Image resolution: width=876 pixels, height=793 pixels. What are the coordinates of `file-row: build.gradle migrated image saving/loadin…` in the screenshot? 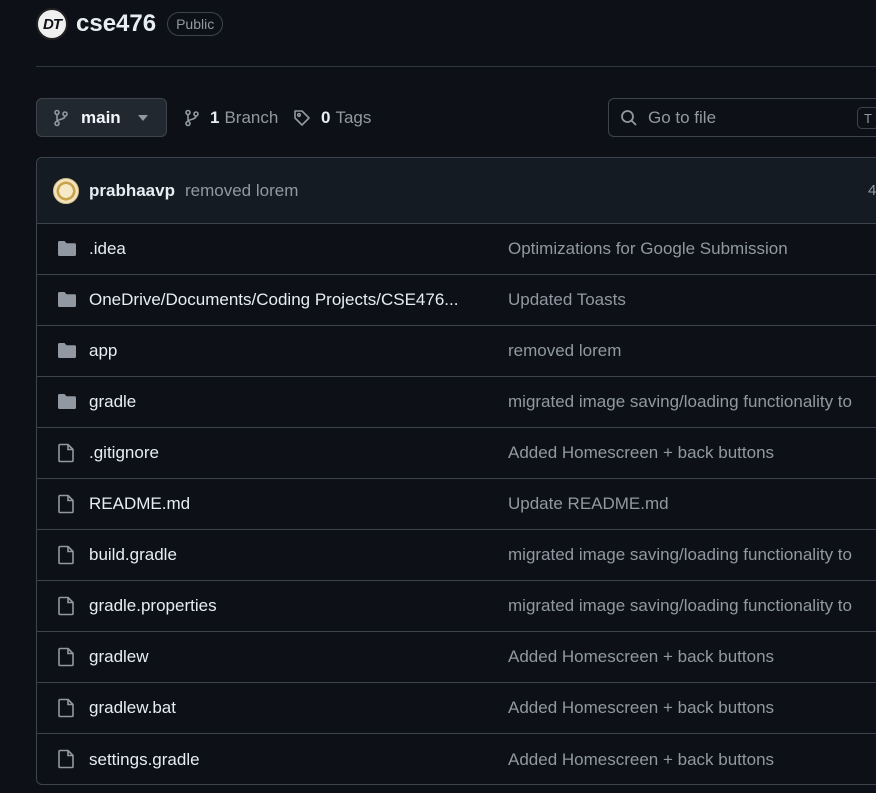 It's located at (456, 555).